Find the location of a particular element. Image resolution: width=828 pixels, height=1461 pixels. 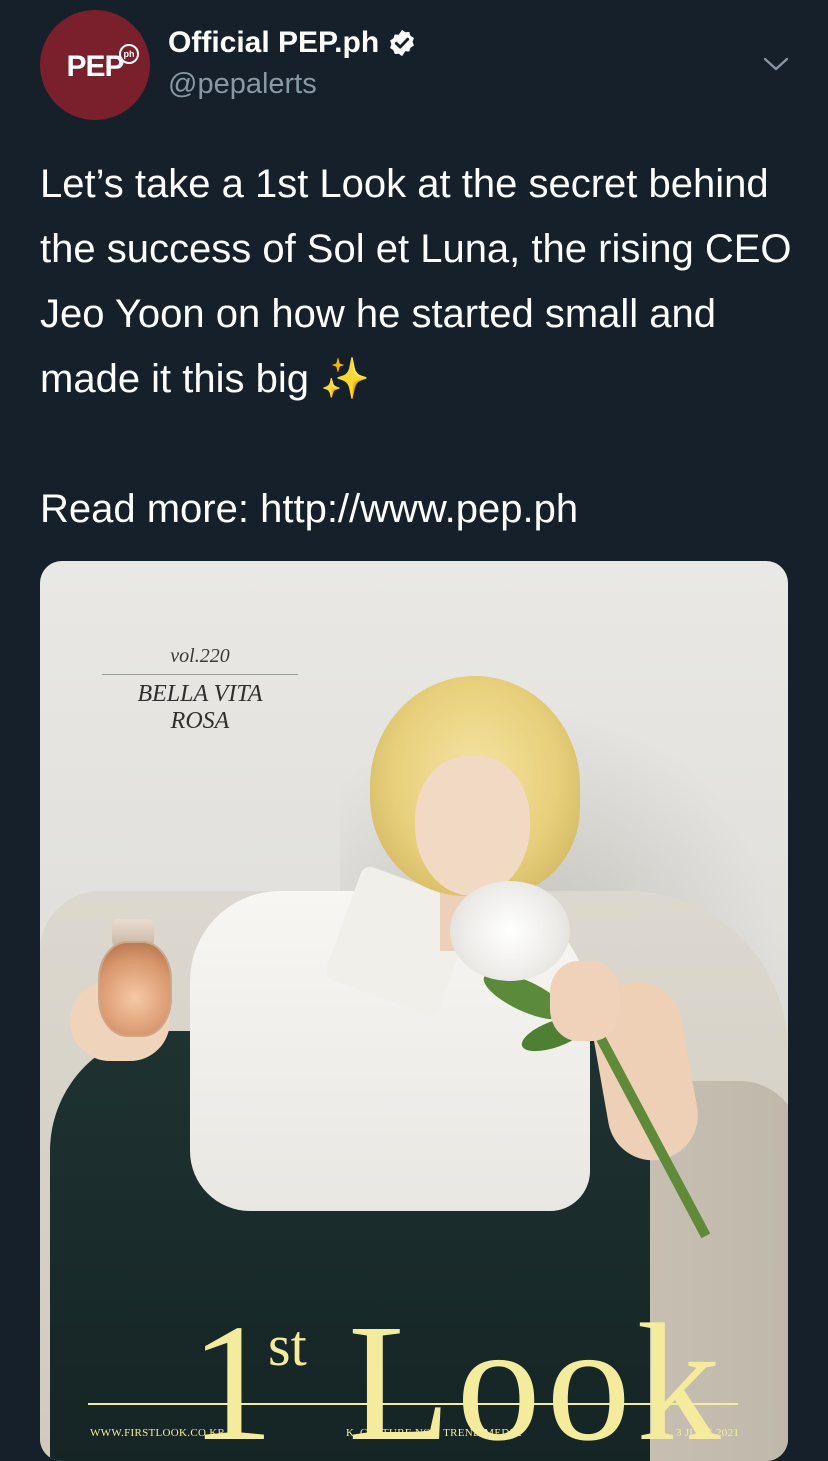

avatar-logo-text: PEP is located at coordinates (95, 66).